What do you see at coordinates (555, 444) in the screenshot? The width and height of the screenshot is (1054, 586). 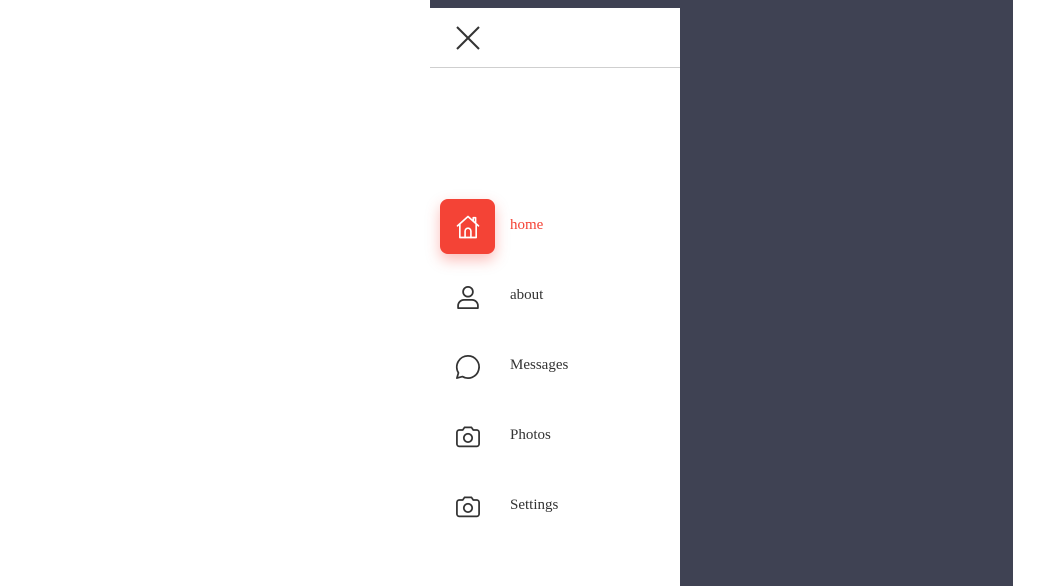 I see `nav-item-photos: Photos` at bounding box center [555, 444].